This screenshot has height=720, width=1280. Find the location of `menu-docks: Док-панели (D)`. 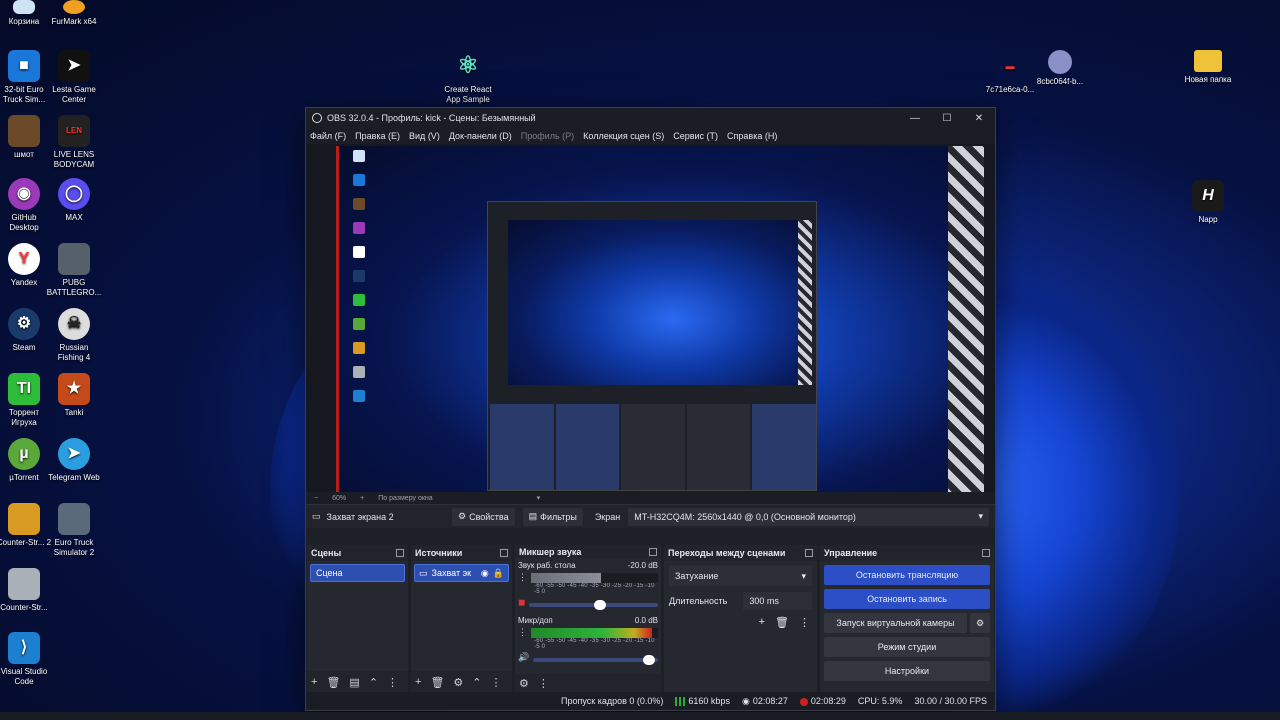

menu-docks: Док-панели (D) is located at coordinates (480, 136).